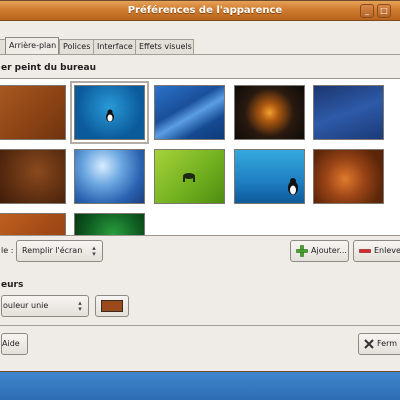 This screenshot has height=400, width=400. What do you see at coordinates (164, 46) in the screenshot?
I see `tab-effets-visuels: Effets visuels` at bounding box center [164, 46].